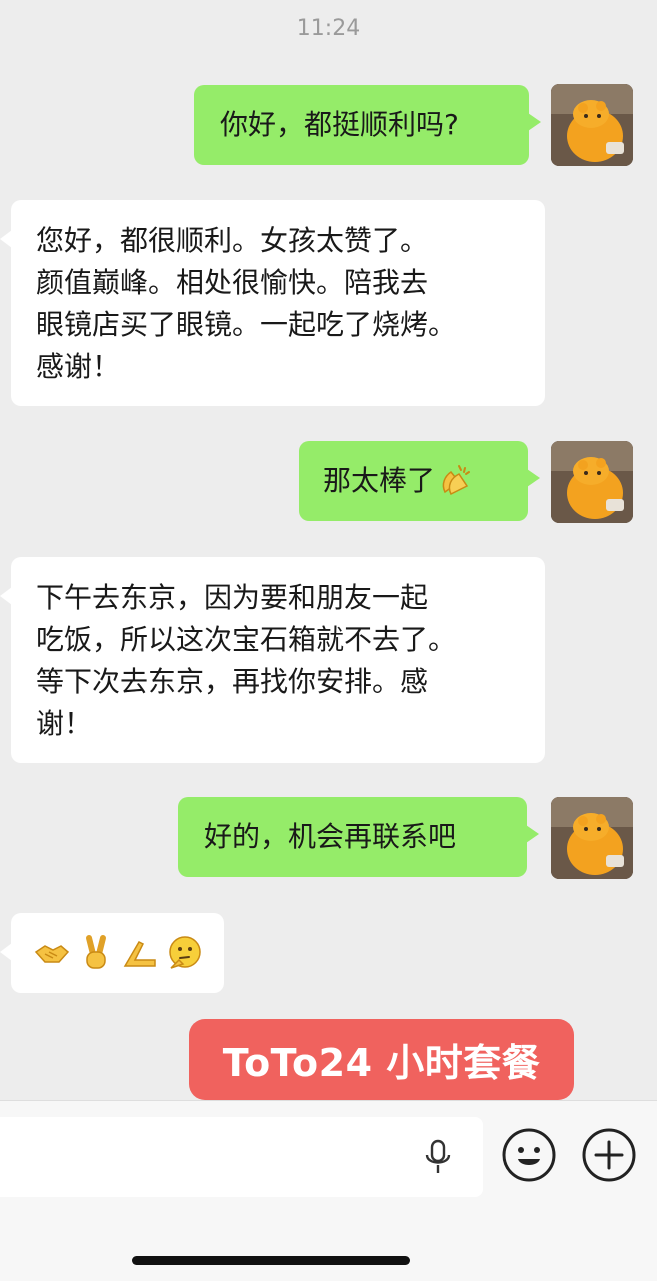 The height and width of the screenshot is (1281, 657). I want to click on message-line: 等下次去东京，再找你安排。感, so click(232, 681).